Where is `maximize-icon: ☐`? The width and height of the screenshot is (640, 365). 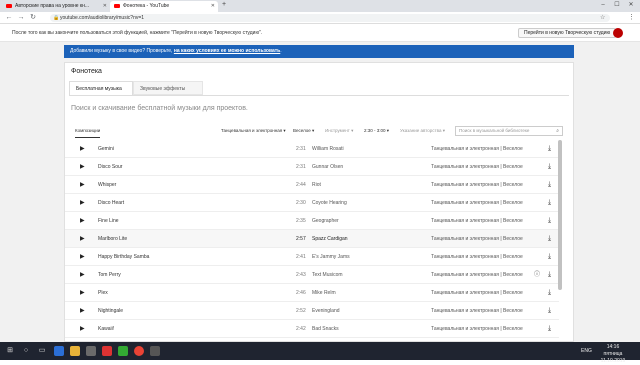
maximize-icon: ☐ is located at coordinates (617, 5).